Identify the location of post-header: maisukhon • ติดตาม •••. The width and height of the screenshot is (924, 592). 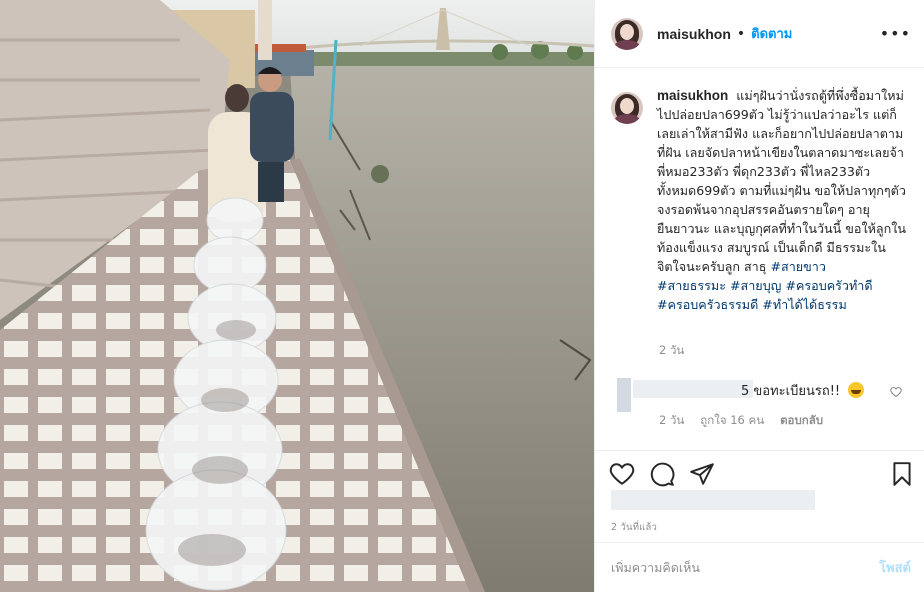
(759, 34).